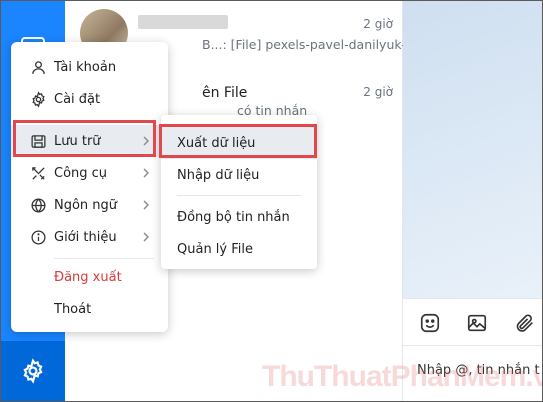  What do you see at coordinates (238, 141) in the screenshot?
I see `highlight-export-data` at bounding box center [238, 141].